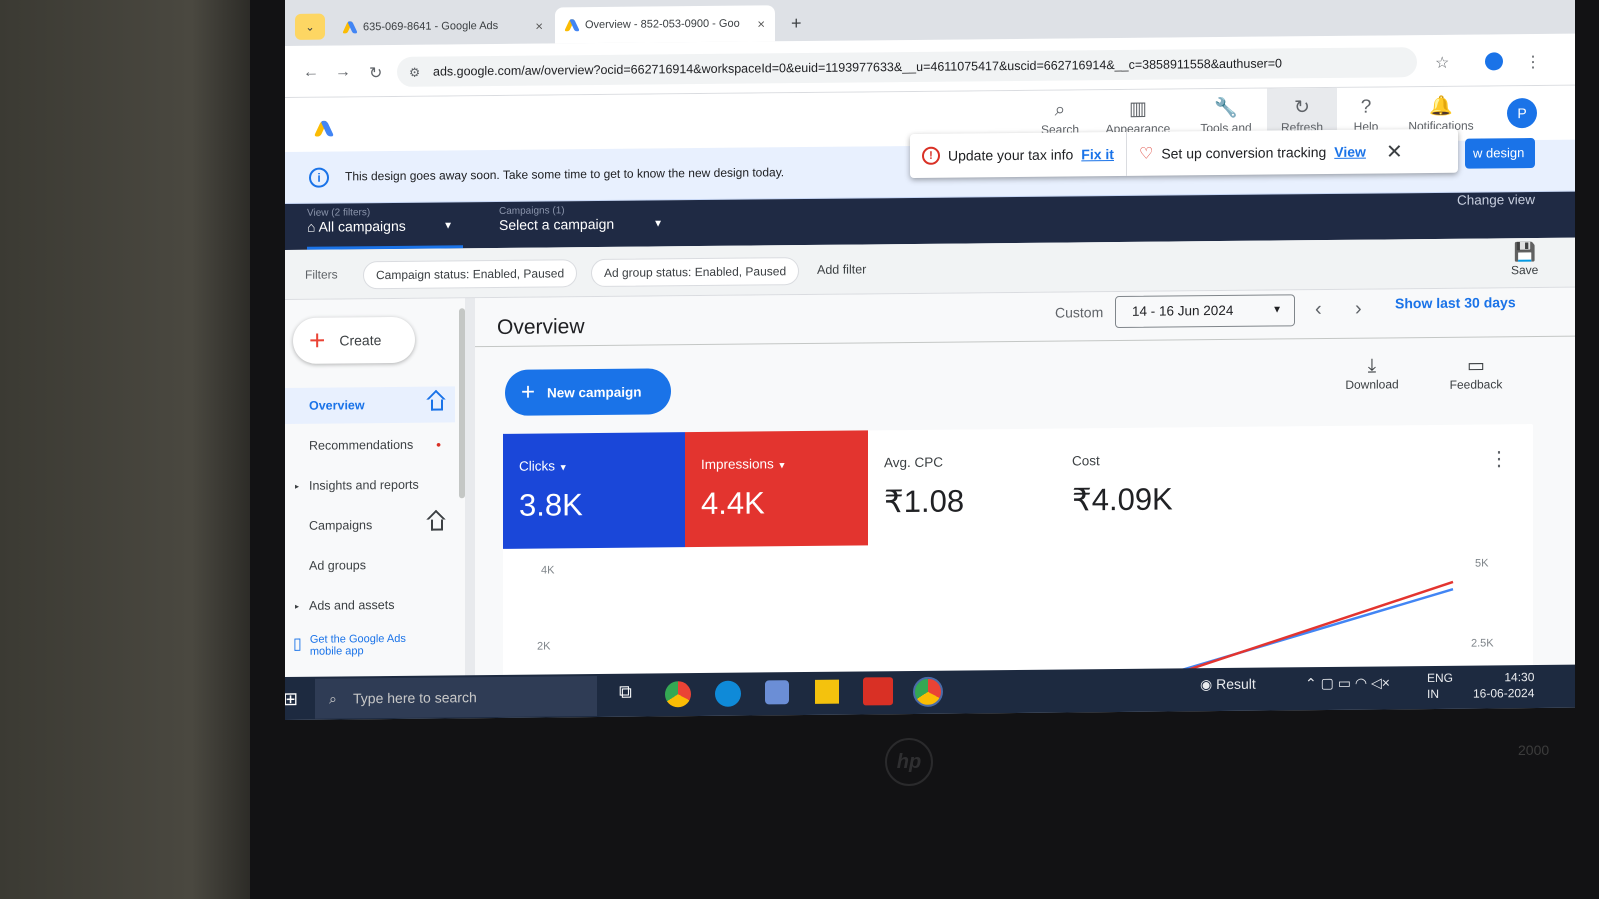 This screenshot has height=899, width=1599. Describe the element at coordinates (385, 228) in the screenshot. I see `view-selector: View (2 filters) ⌂ All campaigns ▼` at that location.